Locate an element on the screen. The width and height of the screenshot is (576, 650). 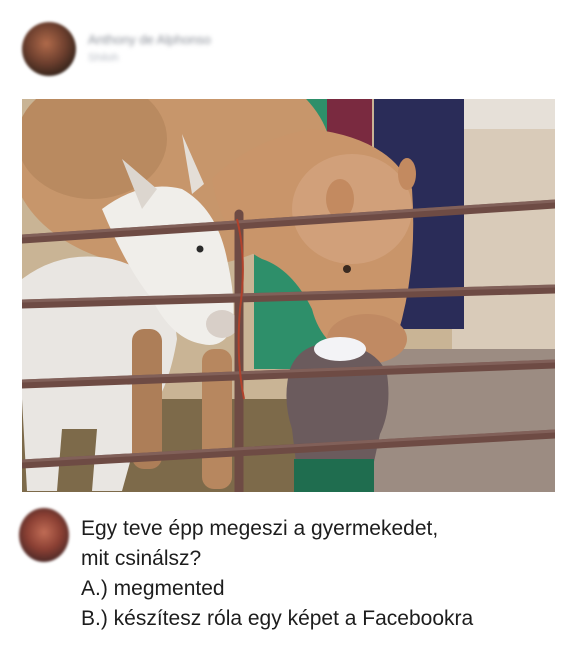
author-name: Anthony de Alphonso is located at coordinates (149, 39).